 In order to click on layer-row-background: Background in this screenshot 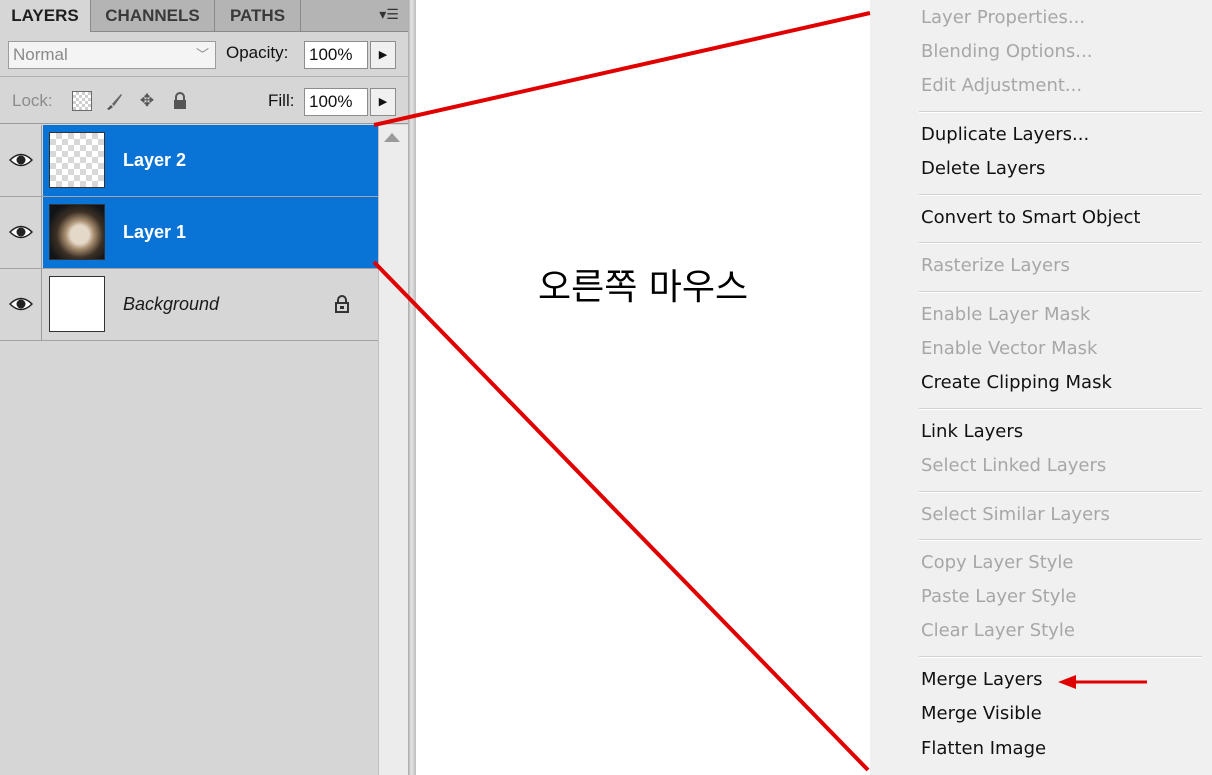, I will do `click(189, 305)`.